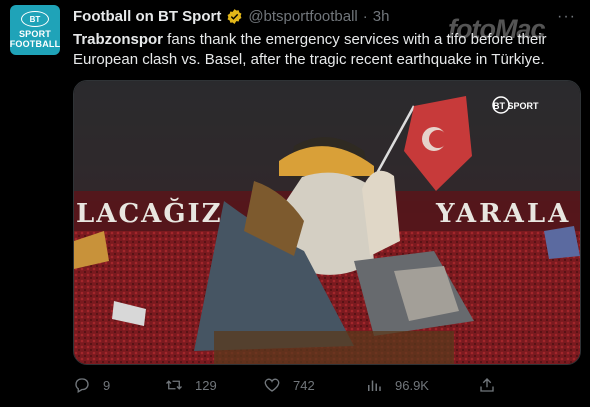 The width and height of the screenshot is (590, 407). I want to click on verified-badge-icon, so click(234, 16).